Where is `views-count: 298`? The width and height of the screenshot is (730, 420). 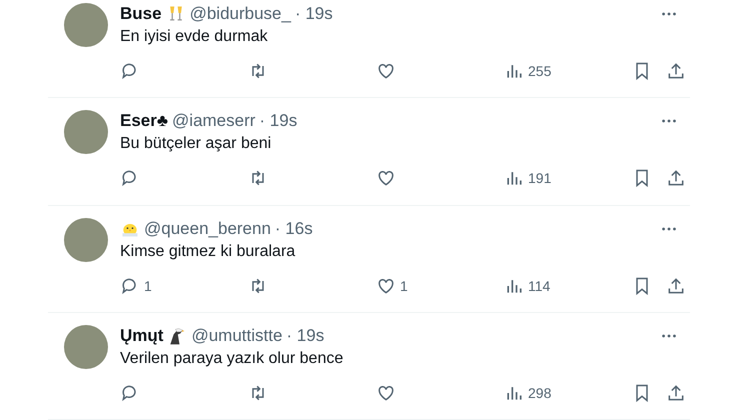 views-count: 298 is located at coordinates (540, 392).